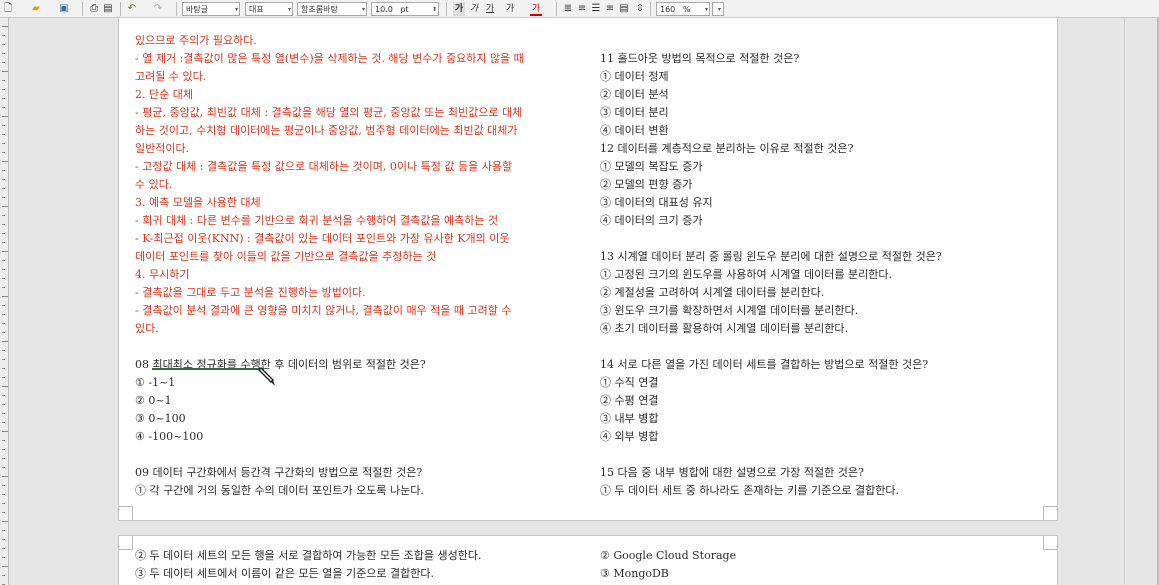 The image size is (1159, 585). I want to click on strike-button: 가, so click(510, 9).